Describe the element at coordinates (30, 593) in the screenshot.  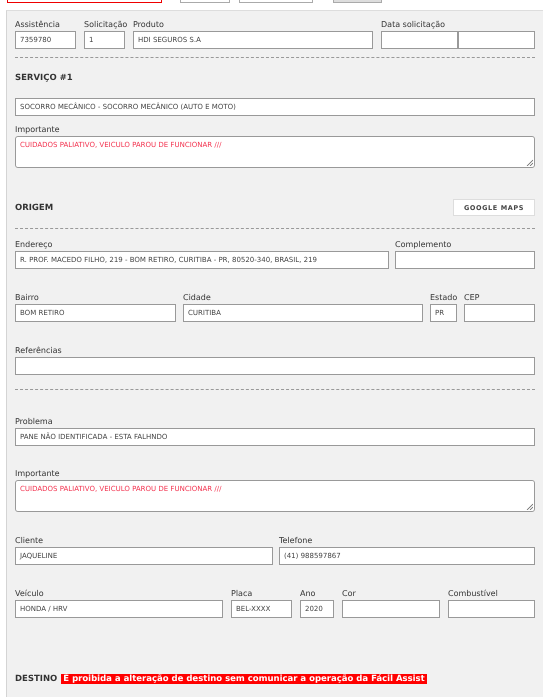
I see `field-label: Veículo` at that location.